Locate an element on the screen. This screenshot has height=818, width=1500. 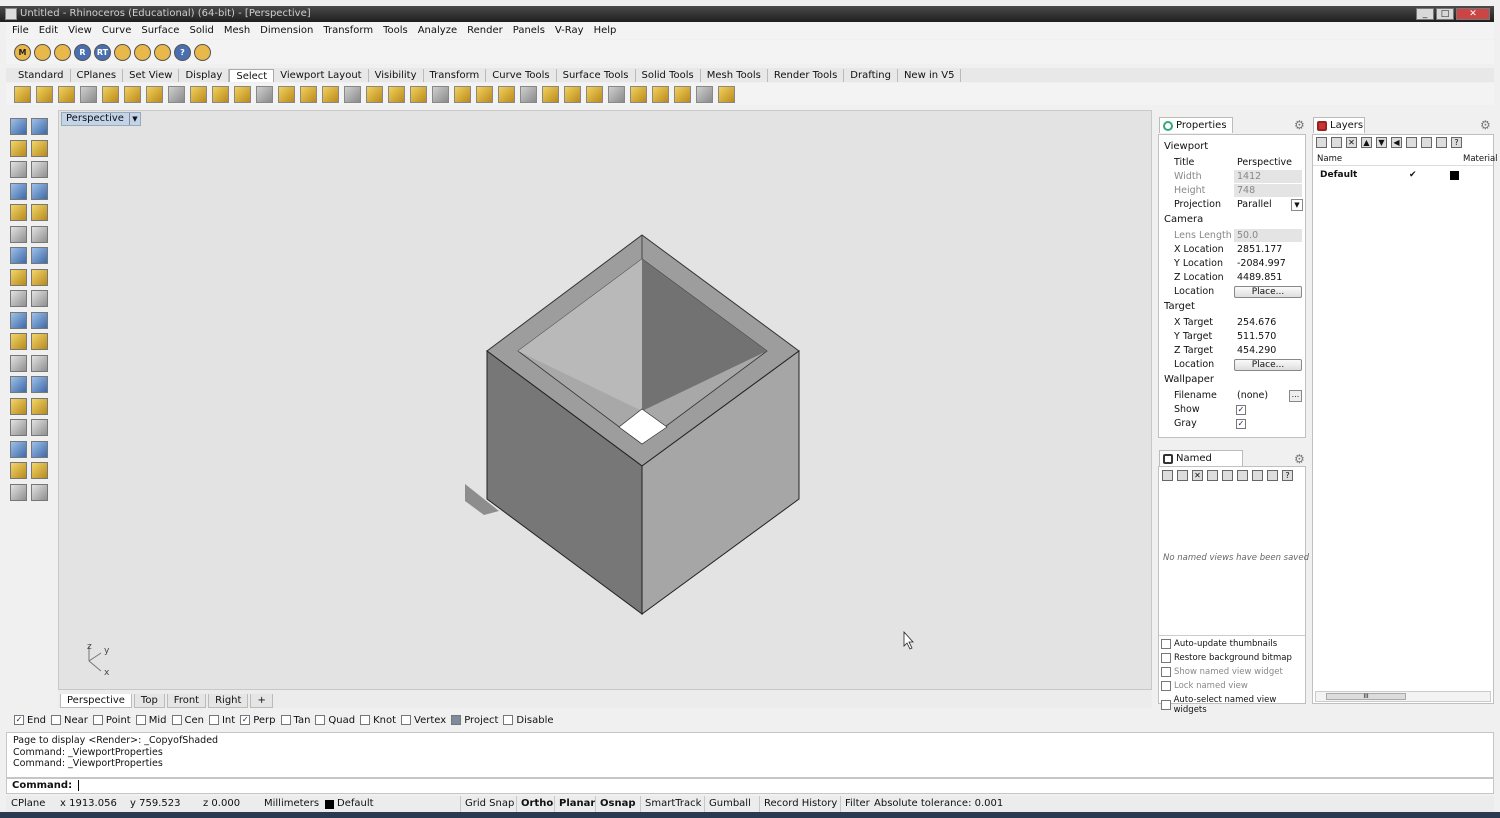
chamfer-icon is located at coordinates (39, 320).